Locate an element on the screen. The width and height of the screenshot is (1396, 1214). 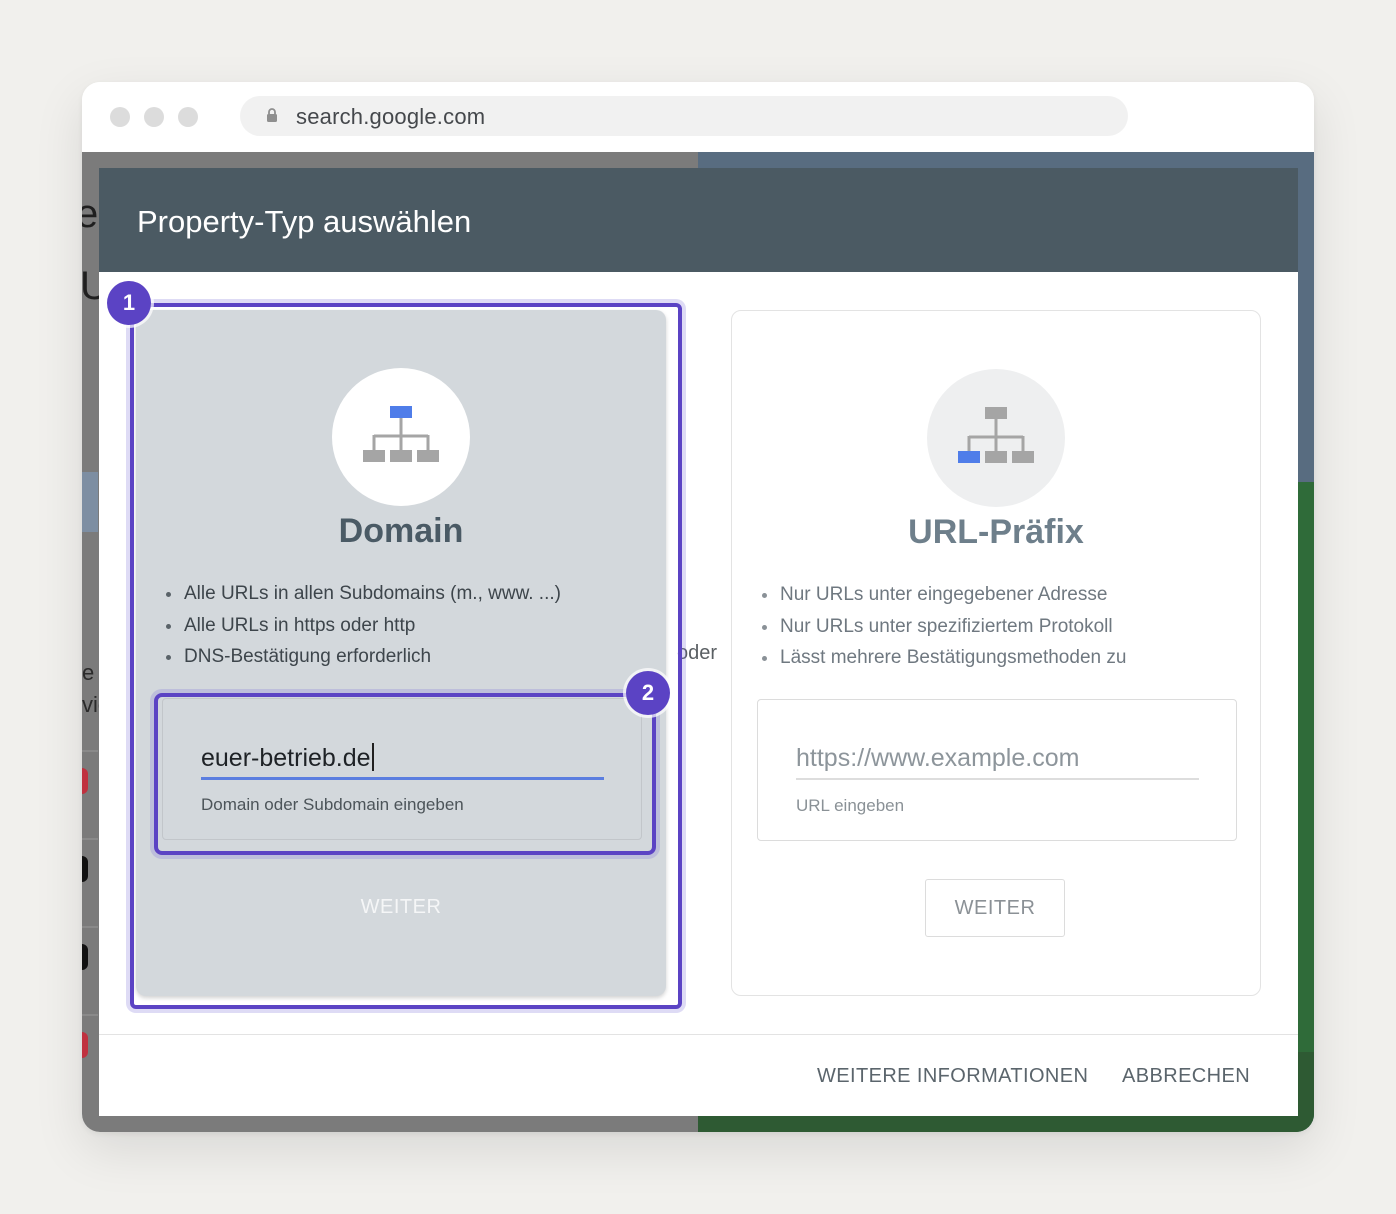
url-prefix-icon-circle is located at coordinates (996, 438).